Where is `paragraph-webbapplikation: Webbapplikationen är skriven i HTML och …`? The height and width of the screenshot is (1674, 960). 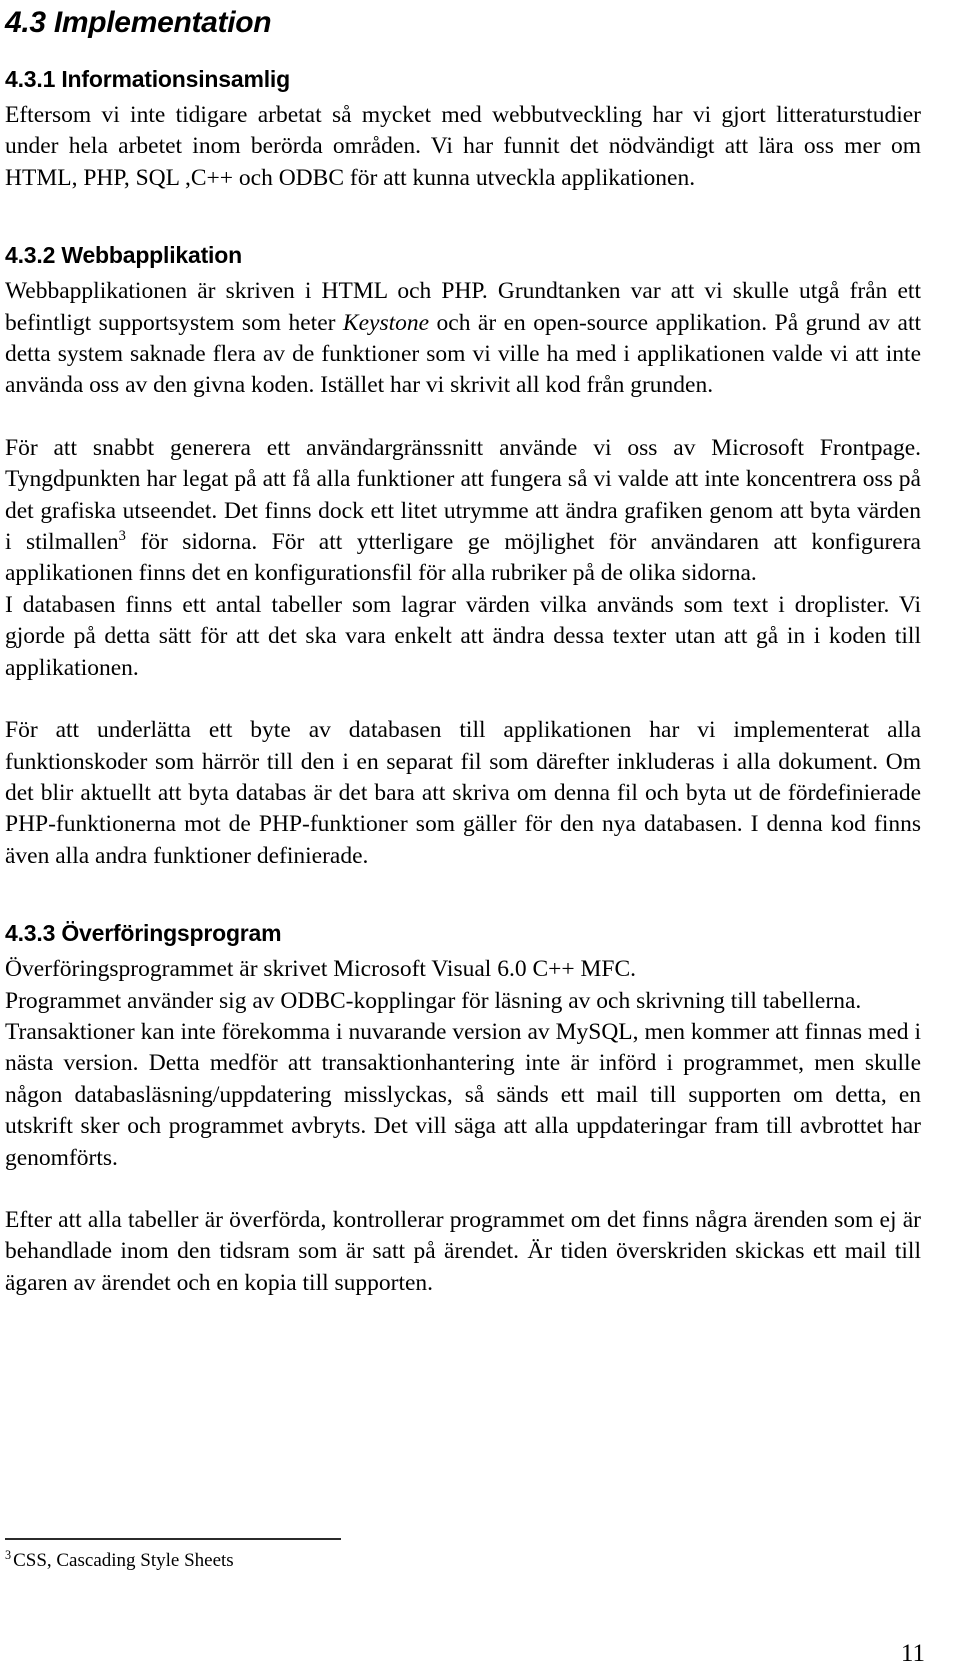 paragraph-webbapplikation: Webbapplikationen är skriven i HTML och … is located at coordinates (463, 339).